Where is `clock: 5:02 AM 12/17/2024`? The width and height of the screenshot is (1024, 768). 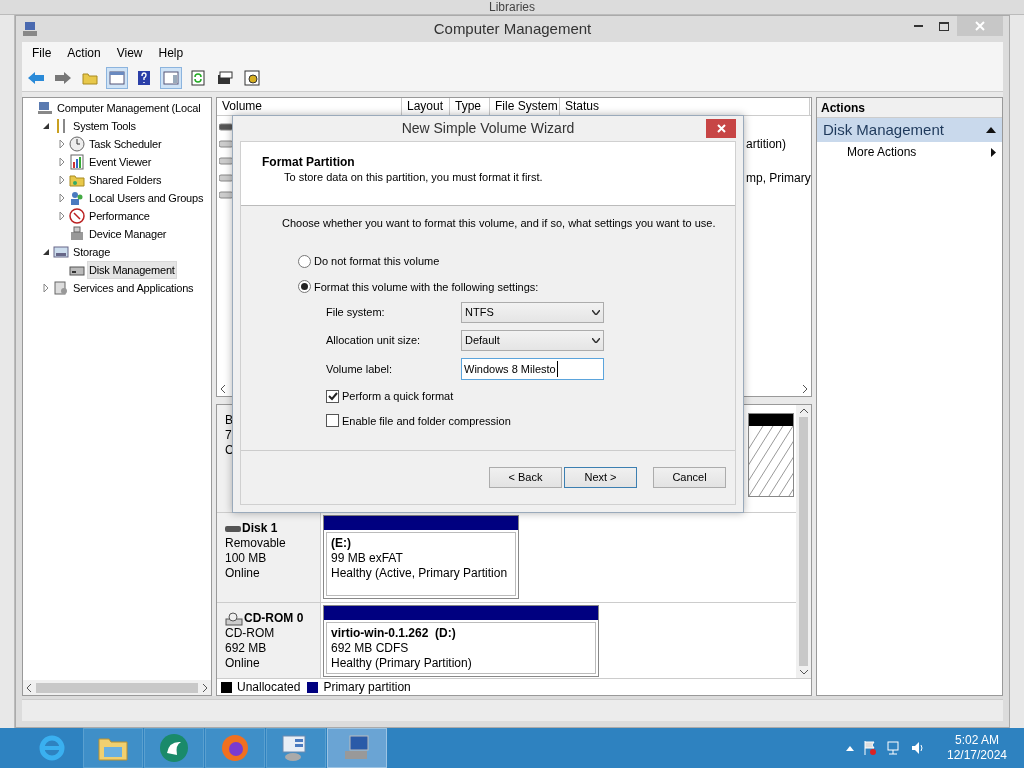
clock: 5:02 AM 12/17/2024 is located at coordinates (977, 748).